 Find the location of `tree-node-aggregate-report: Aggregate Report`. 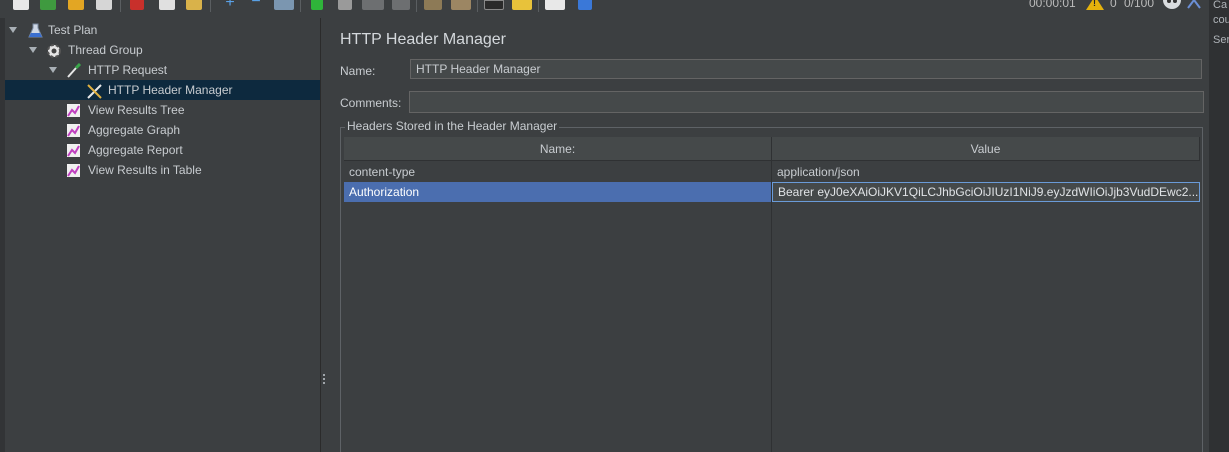

tree-node-aggregate-report: Aggregate Report is located at coordinates (160, 150).